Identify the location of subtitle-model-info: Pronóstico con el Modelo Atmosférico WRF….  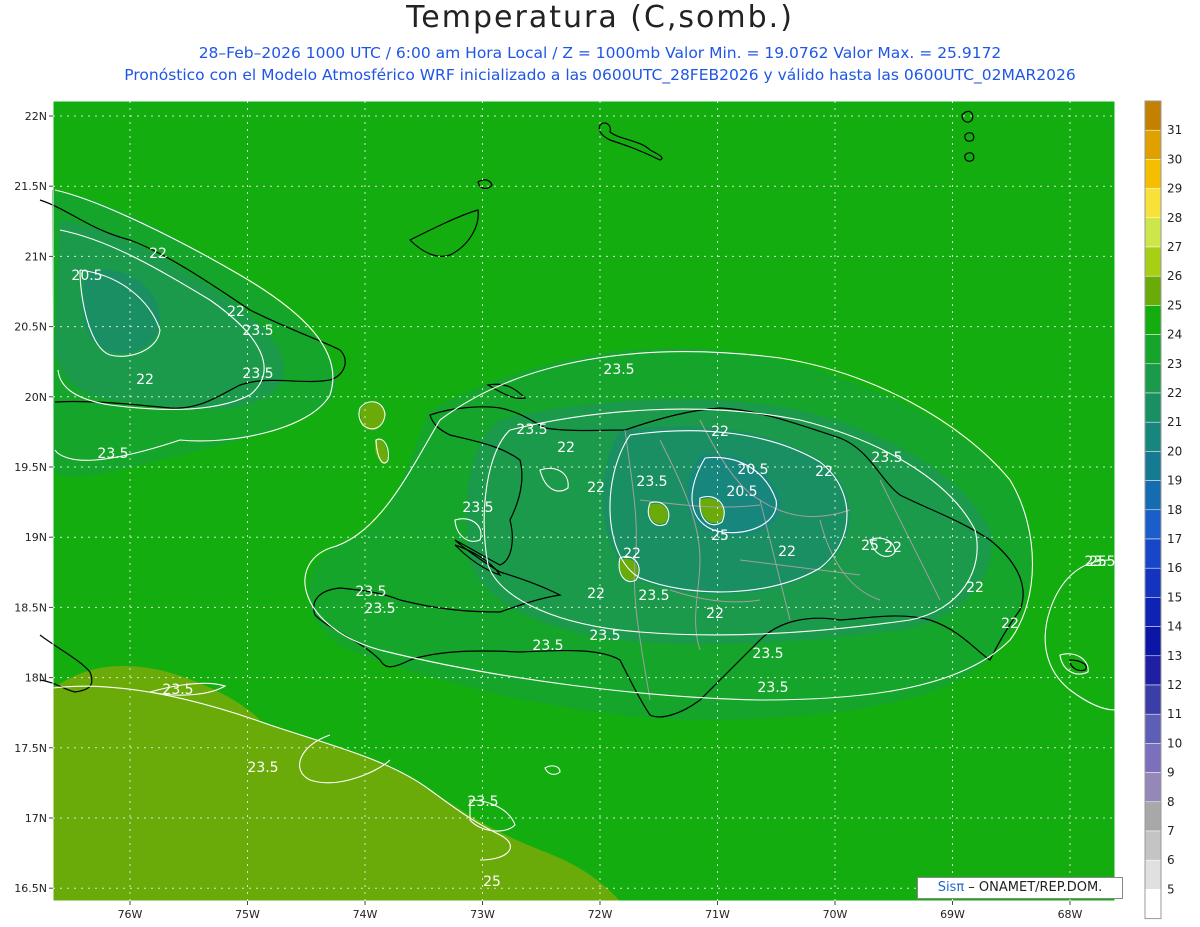
(600, 75).